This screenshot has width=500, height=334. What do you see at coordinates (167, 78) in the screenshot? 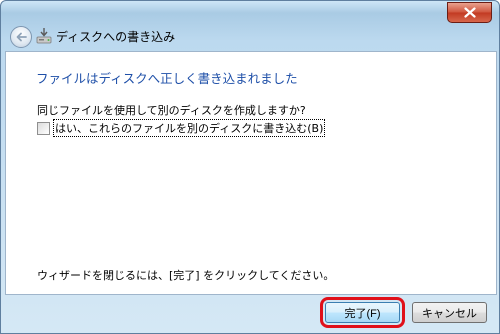
I see `main-heading: ファイルはディスクへ正しく書き込まれました` at bounding box center [167, 78].